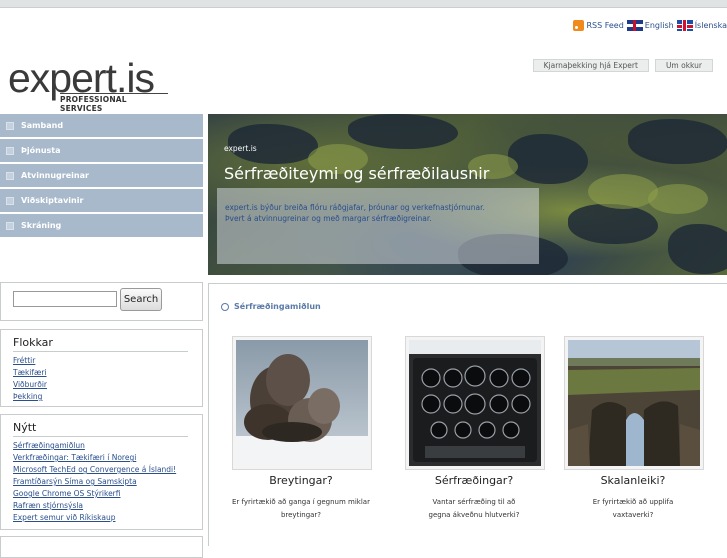  Describe the element at coordinates (52, 200) in the screenshot. I see `nav-label: Viðskiptavinir` at that location.